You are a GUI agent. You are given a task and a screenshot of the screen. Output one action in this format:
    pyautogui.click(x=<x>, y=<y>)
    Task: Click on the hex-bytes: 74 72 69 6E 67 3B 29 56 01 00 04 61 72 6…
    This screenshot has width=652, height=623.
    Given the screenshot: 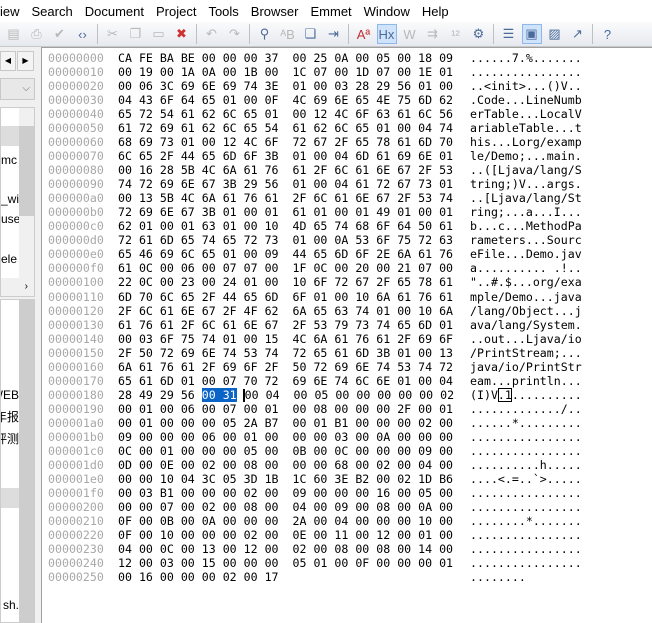 What is the action you would take?
    pyautogui.click(x=285, y=184)
    